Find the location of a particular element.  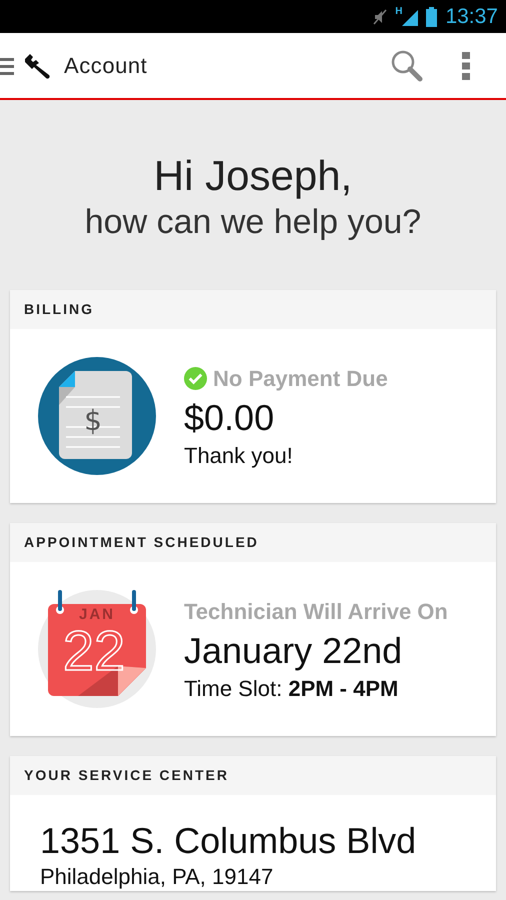

time-slot: Time Slot: 2PM - 4PM is located at coordinates (316, 689).